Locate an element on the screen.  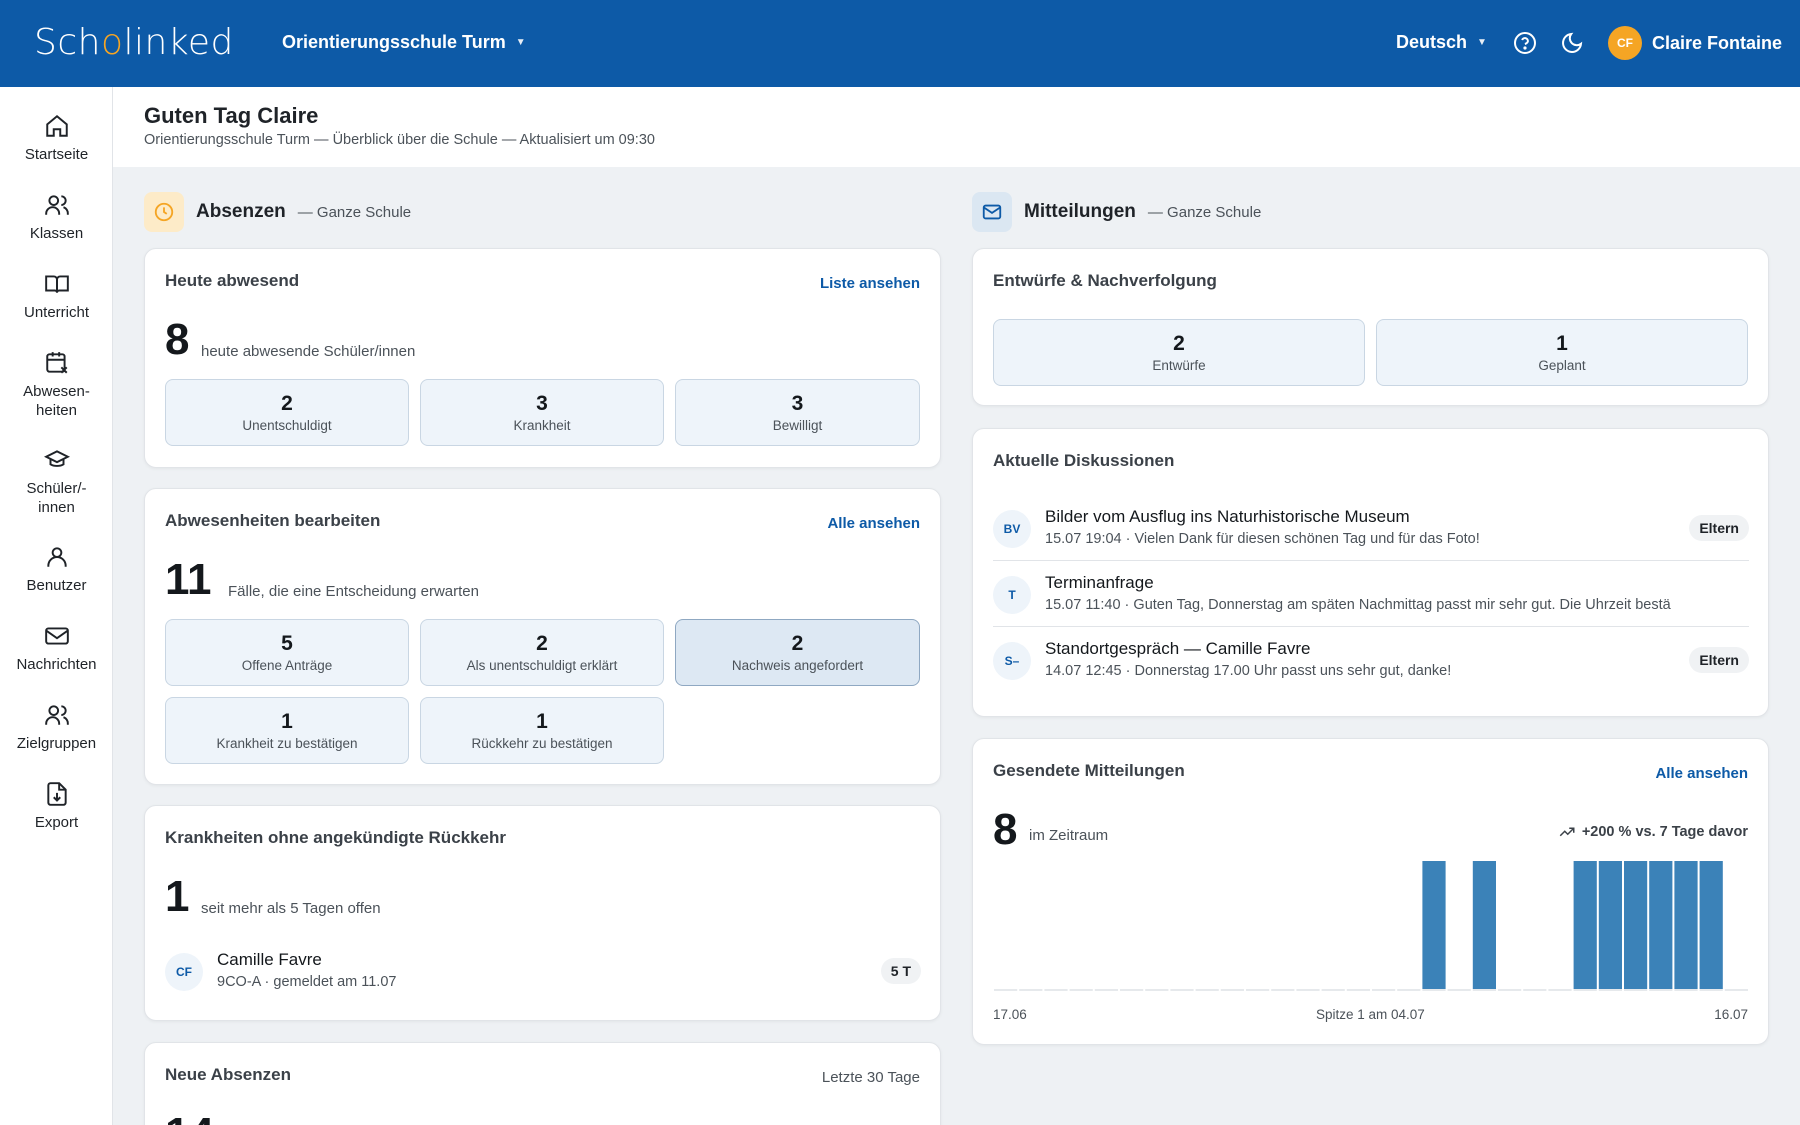
tile-label: Nachweis angefordert is located at coordinates (797, 665).